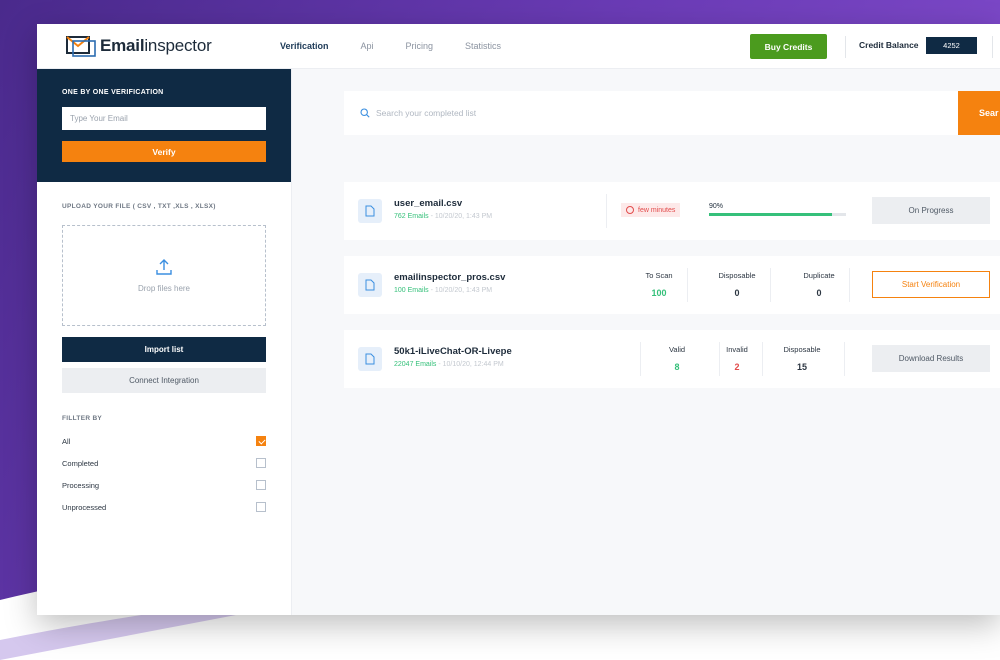 The height and width of the screenshot is (660, 1000). What do you see at coordinates (81, 485) in the screenshot?
I see `filter-label-processing: Processing` at bounding box center [81, 485].